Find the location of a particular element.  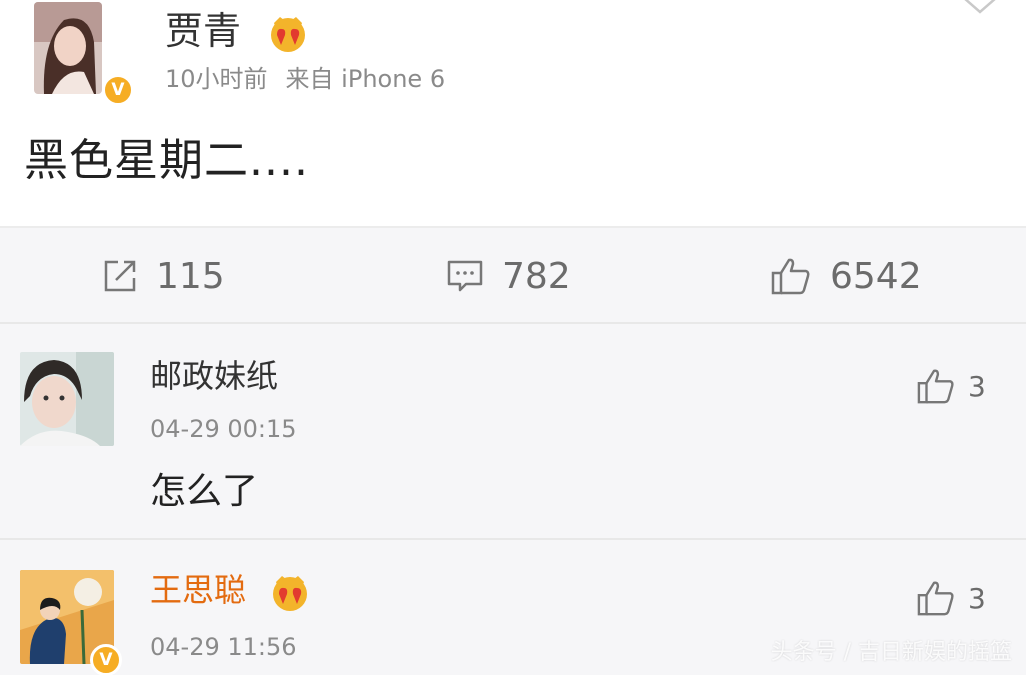

like-count: 6542 is located at coordinates (876, 276).